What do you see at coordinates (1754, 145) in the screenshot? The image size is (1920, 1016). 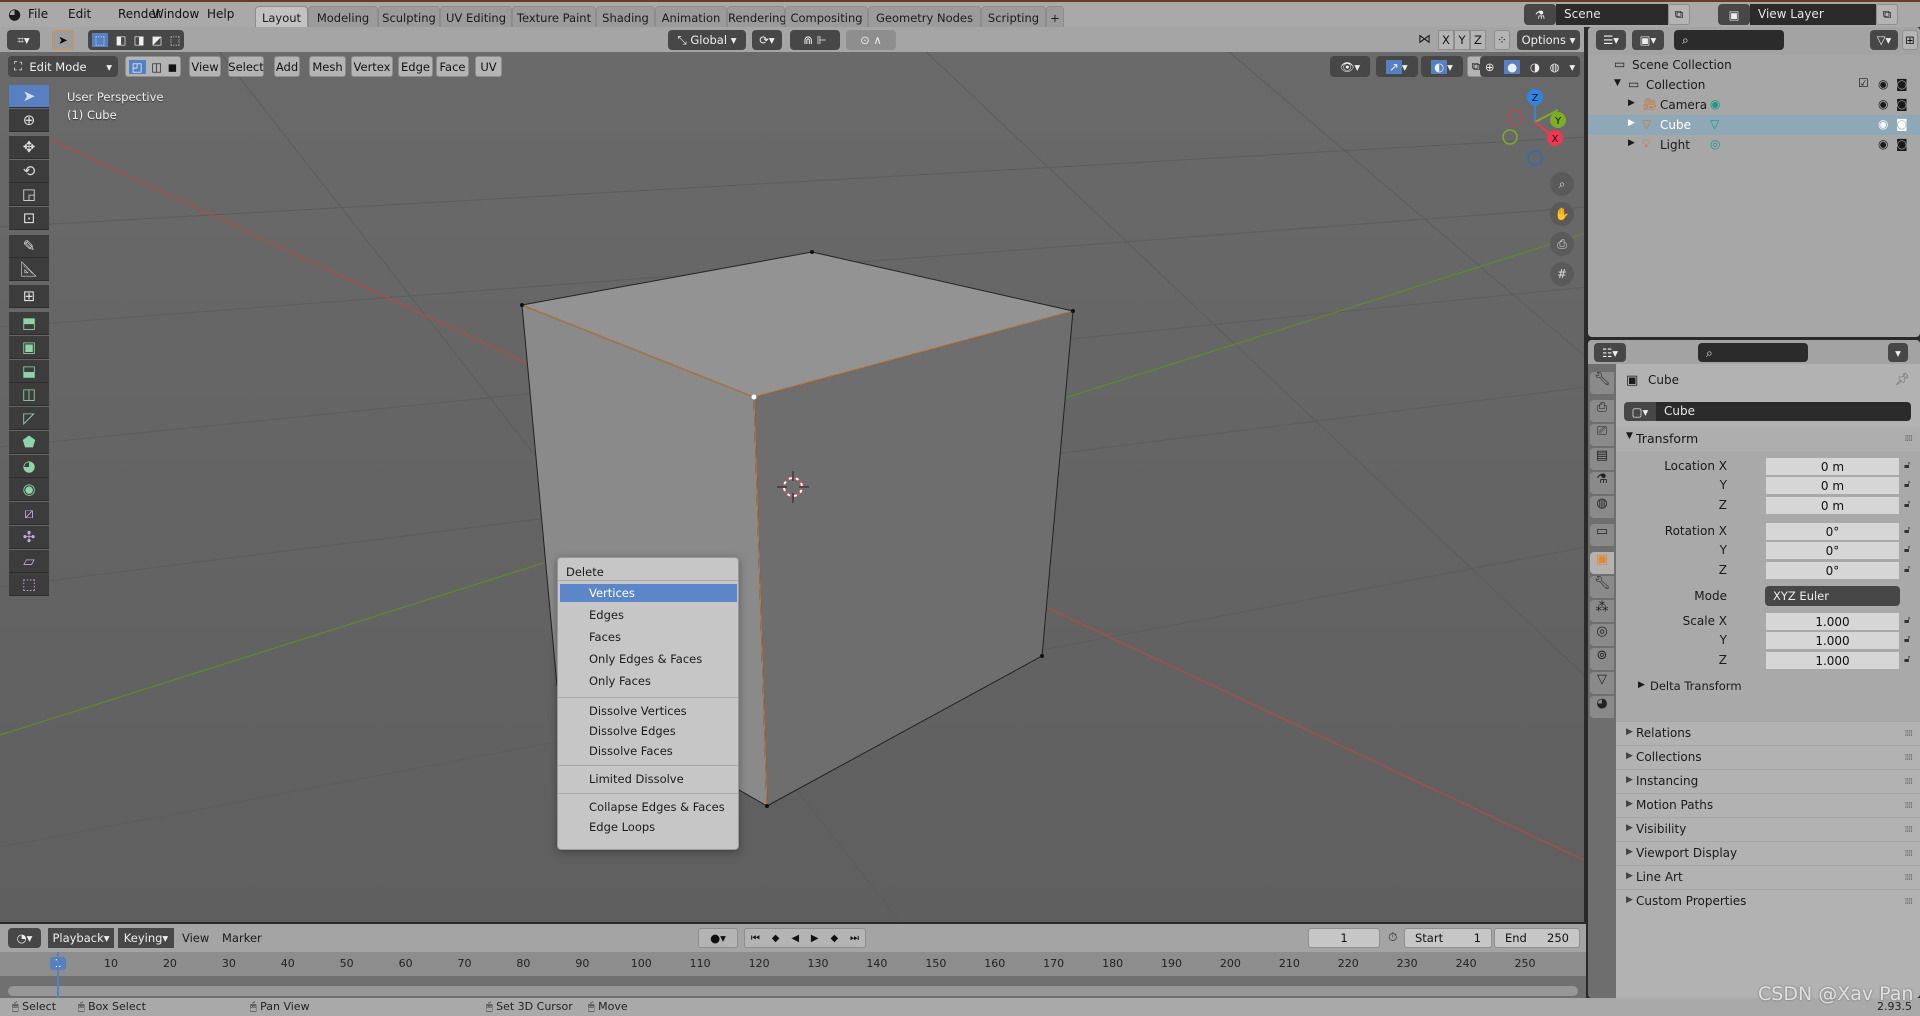 I see `outliner-row-light: ▶ 💡︎ Light ◎ ◉ ◙` at bounding box center [1754, 145].